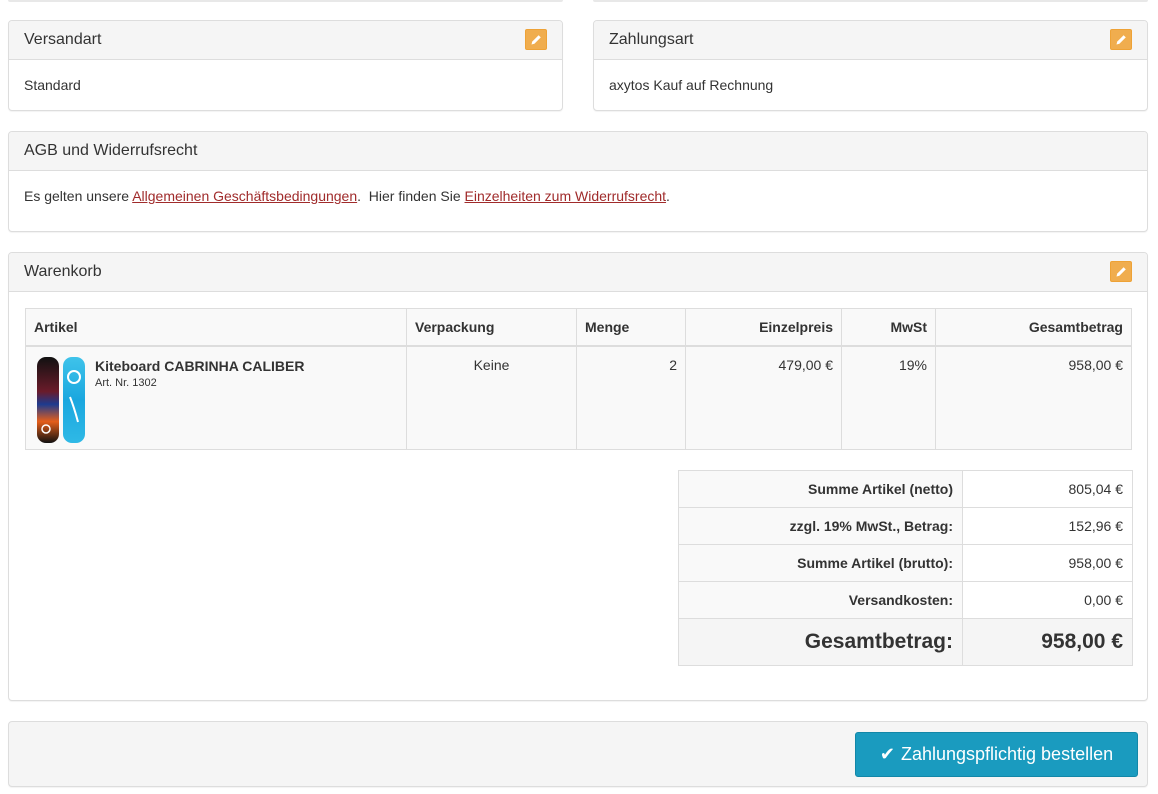  What do you see at coordinates (199, 366) in the screenshot?
I see `product-name: Kiteboard CABRINHA CALIBER` at bounding box center [199, 366].